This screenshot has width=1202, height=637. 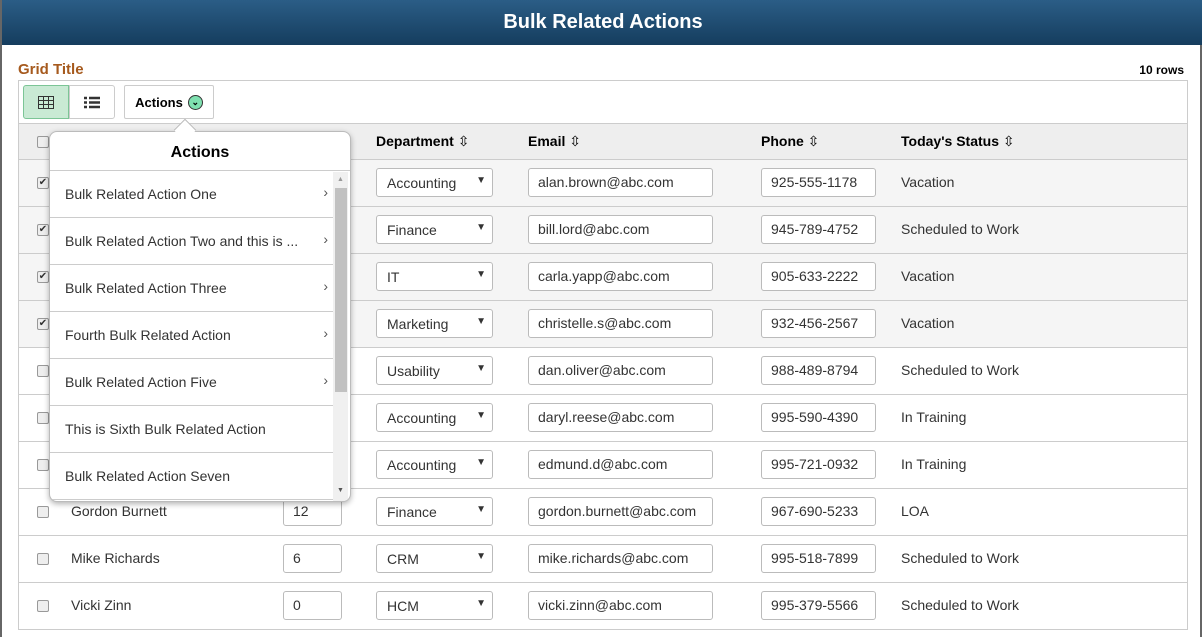 What do you see at coordinates (620, 229) in the screenshot?
I see `email-input: bill.lord@abc.com` at bounding box center [620, 229].